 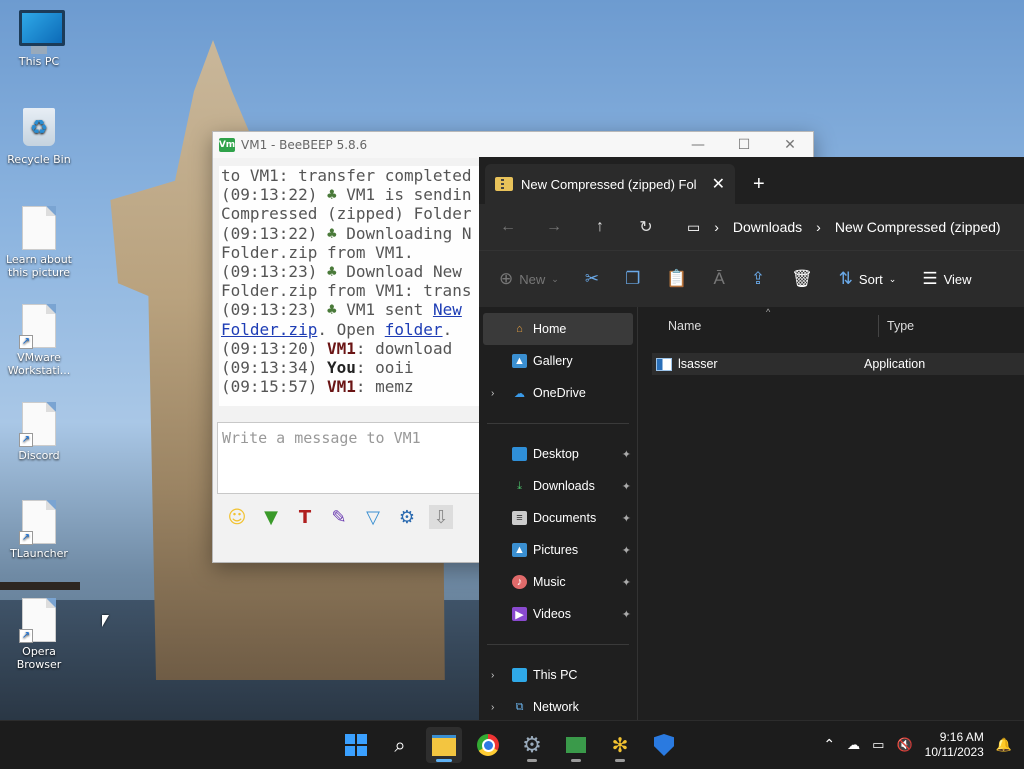 What do you see at coordinates (39, 530) in the screenshot?
I see `desktop-icon-tlauncher: ↗ TLauncher` at bounding box center [39, 530].